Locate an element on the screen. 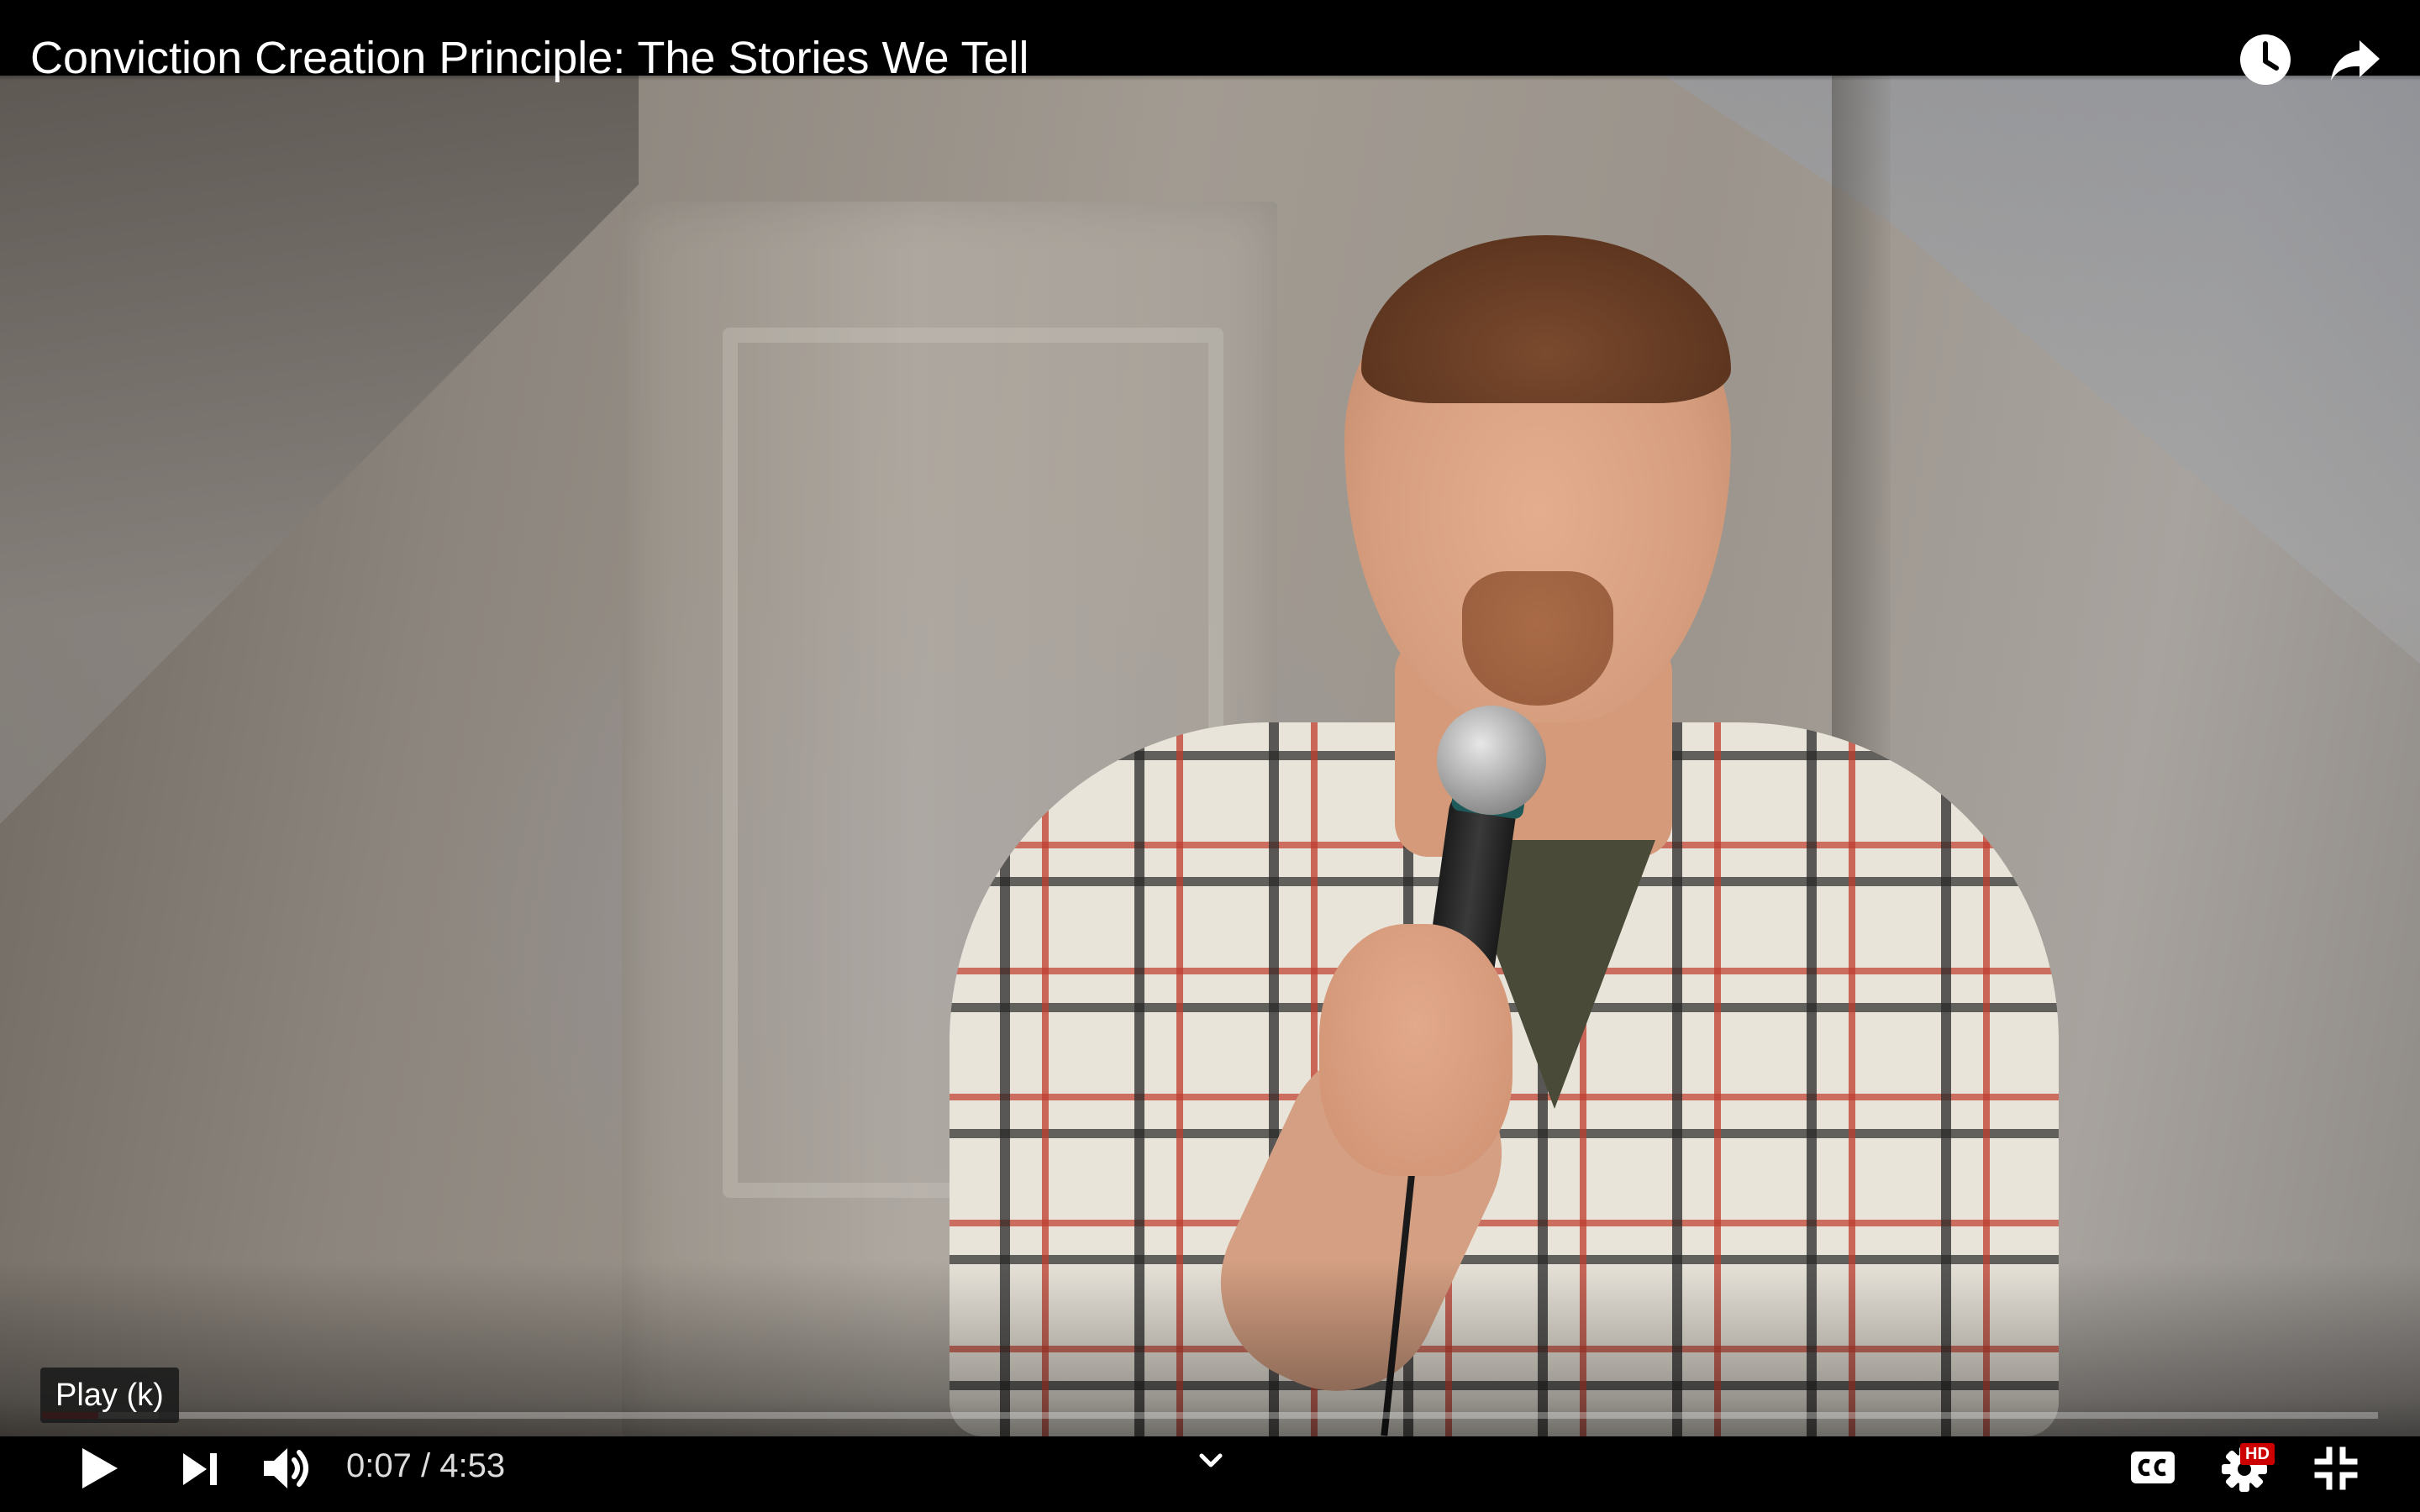 The width and height of the screenshot is (2420, 1512). exit-fullscreen-icon is located at coordinates (2336, 1468).